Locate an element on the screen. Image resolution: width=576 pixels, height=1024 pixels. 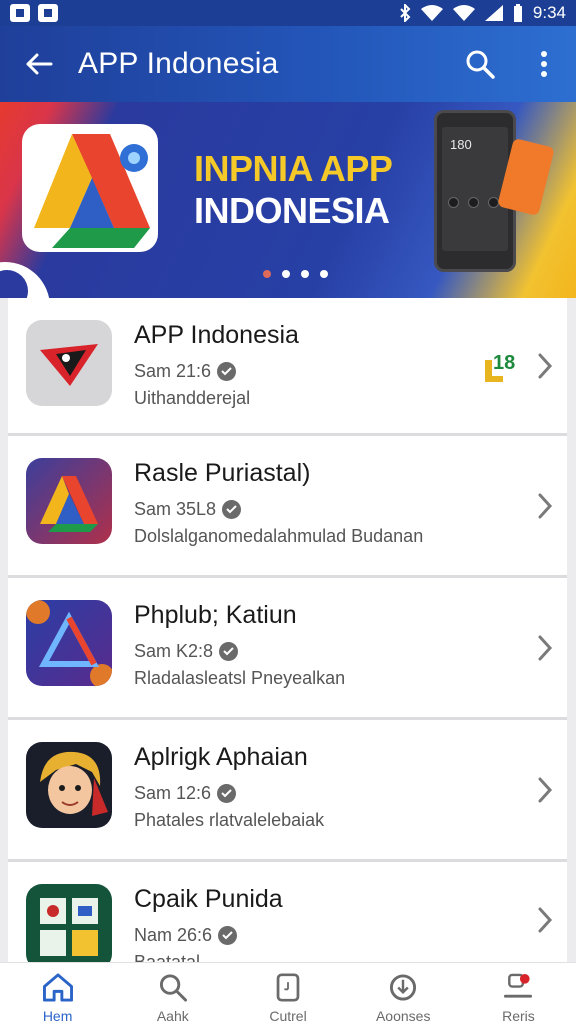
more-vertical-icon is located at coordinates (544, 64).